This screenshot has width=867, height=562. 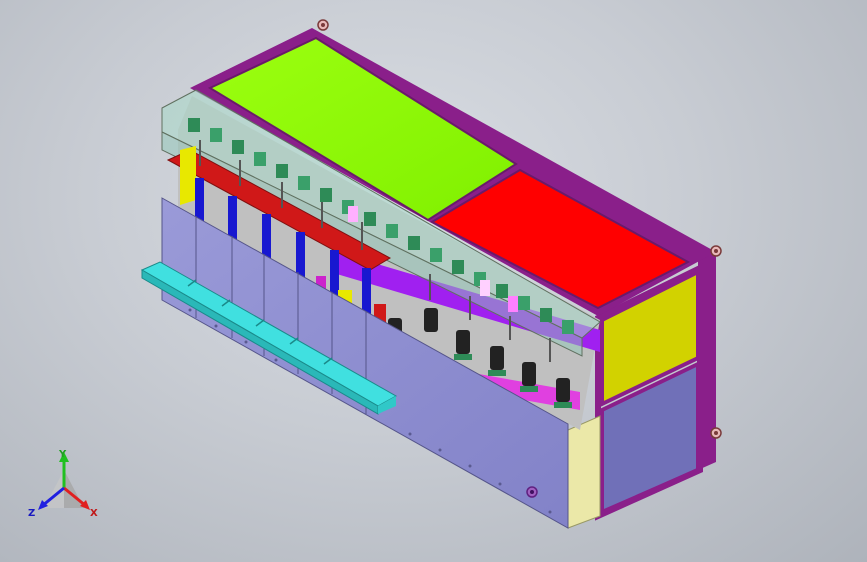 What do you see at coordinates (532, 492) in the screenshot?
I see `connector-port-icon` at bounding box center [532, 492].